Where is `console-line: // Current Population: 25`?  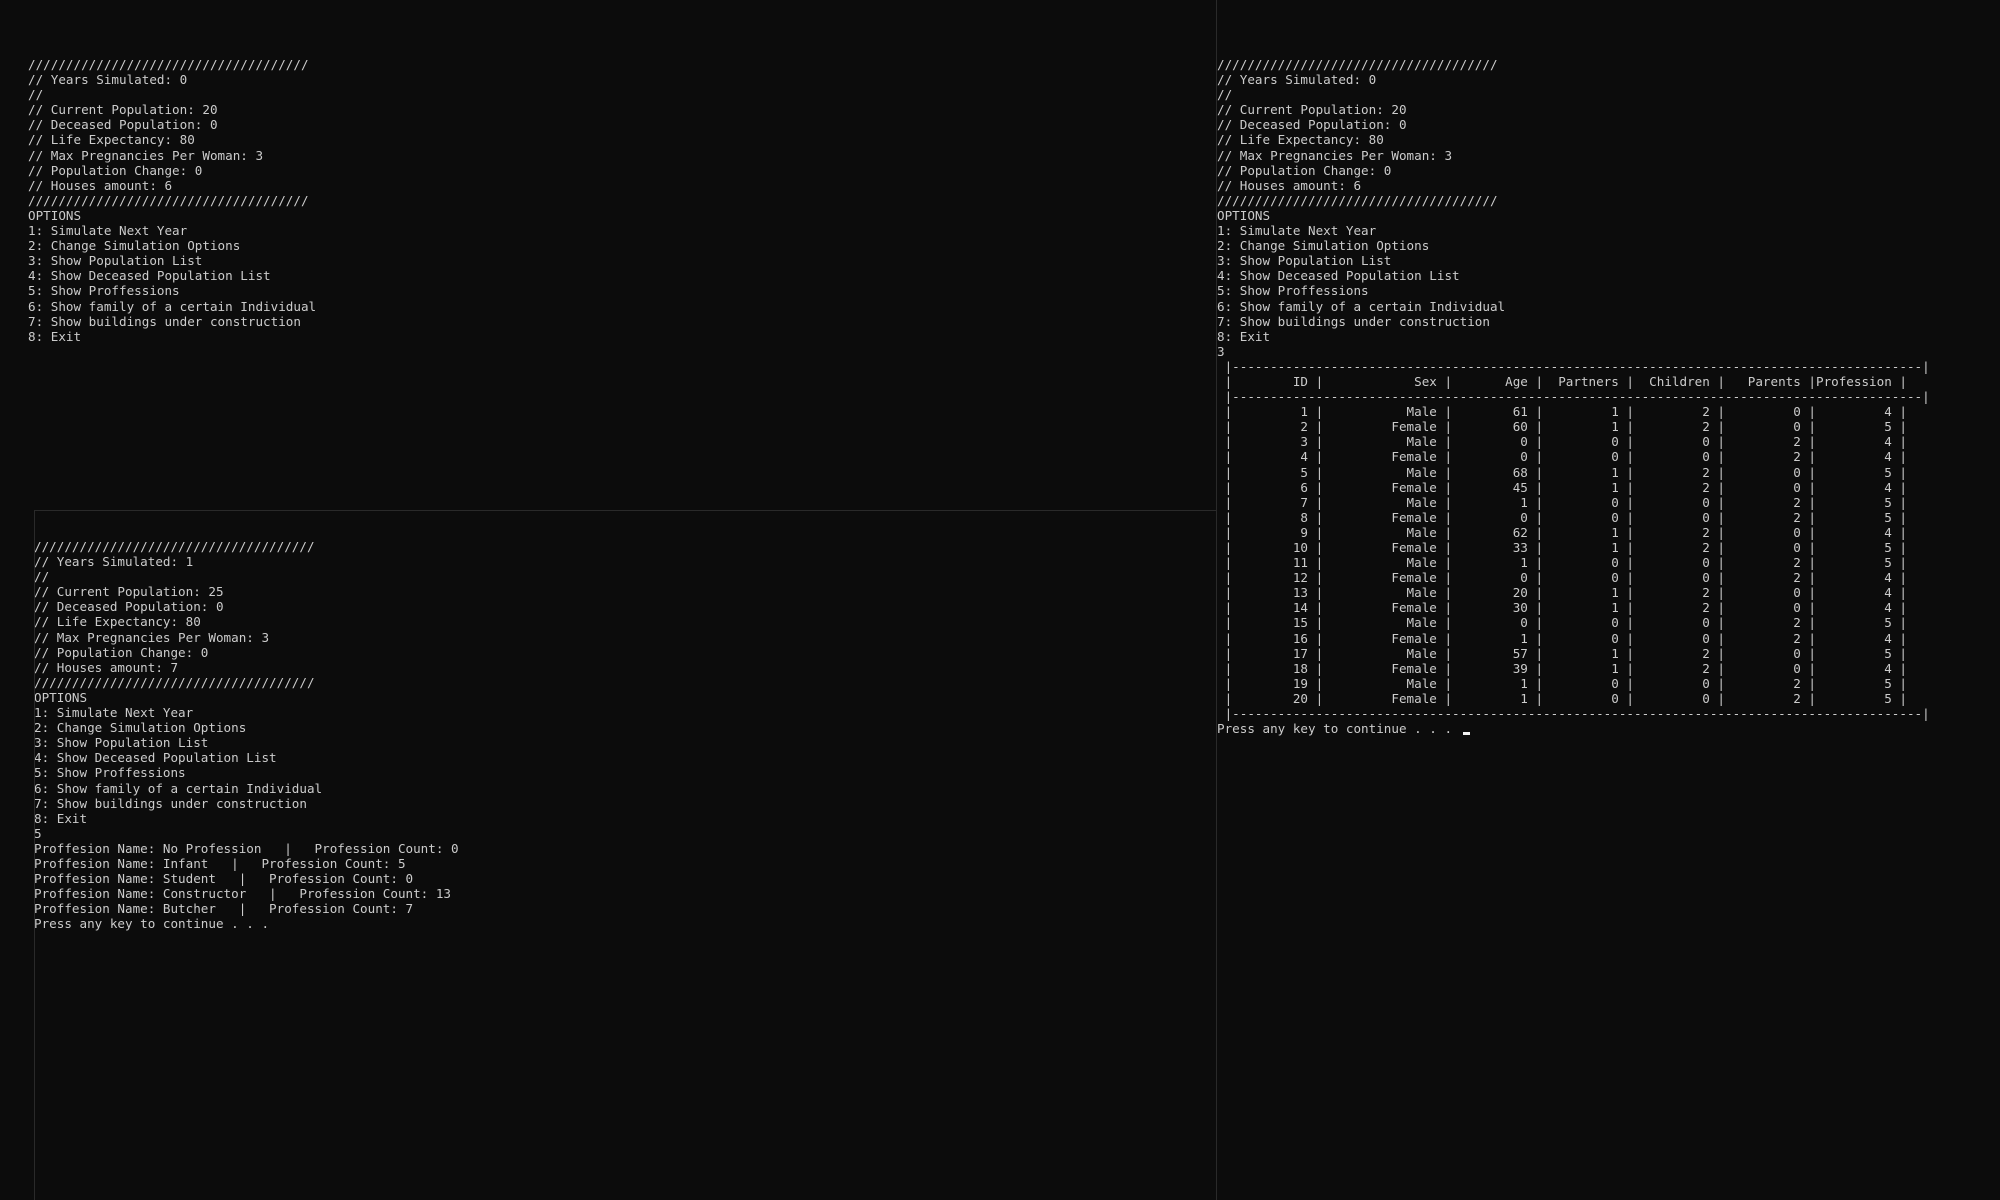 console-line: // Current Population: 25 is located at coordinates (129, 592).